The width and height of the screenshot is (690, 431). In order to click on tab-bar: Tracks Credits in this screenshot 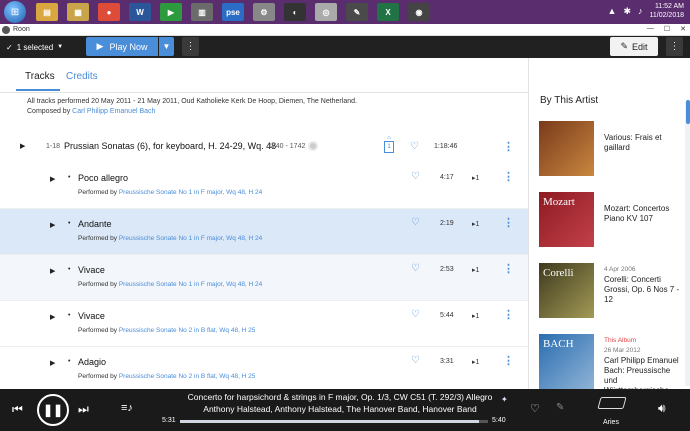, I will do `click(264, 75)`.